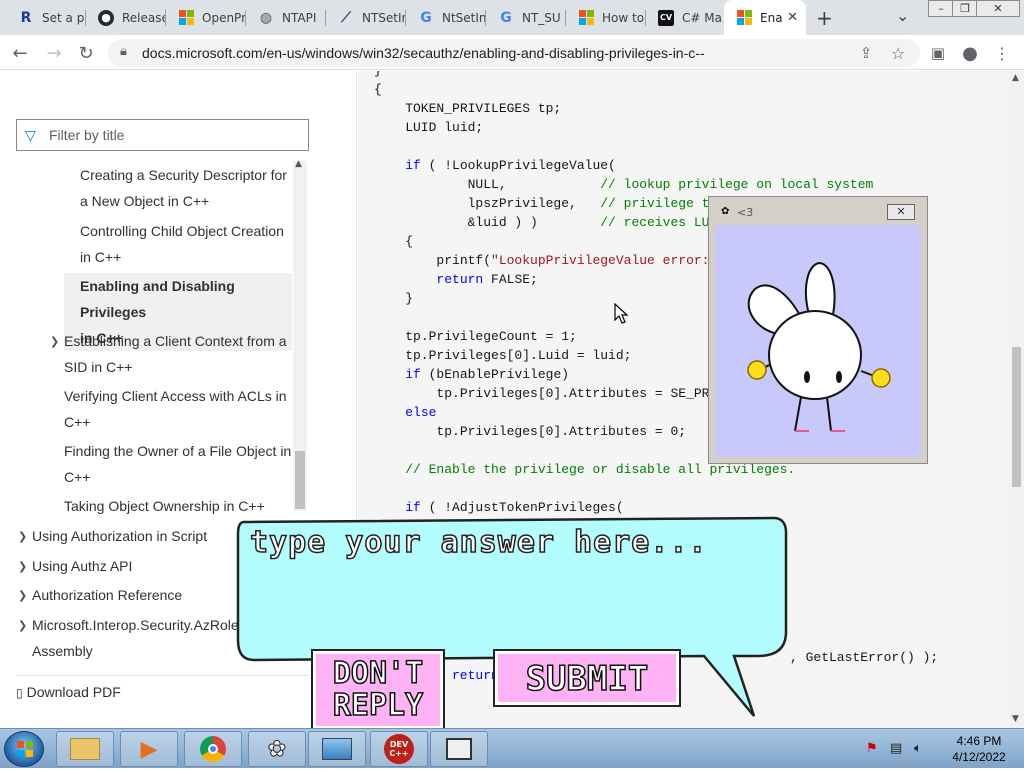 The image size is (1024, 772). I want to click on volume-icon: 🔈︎, so click(918, 748).